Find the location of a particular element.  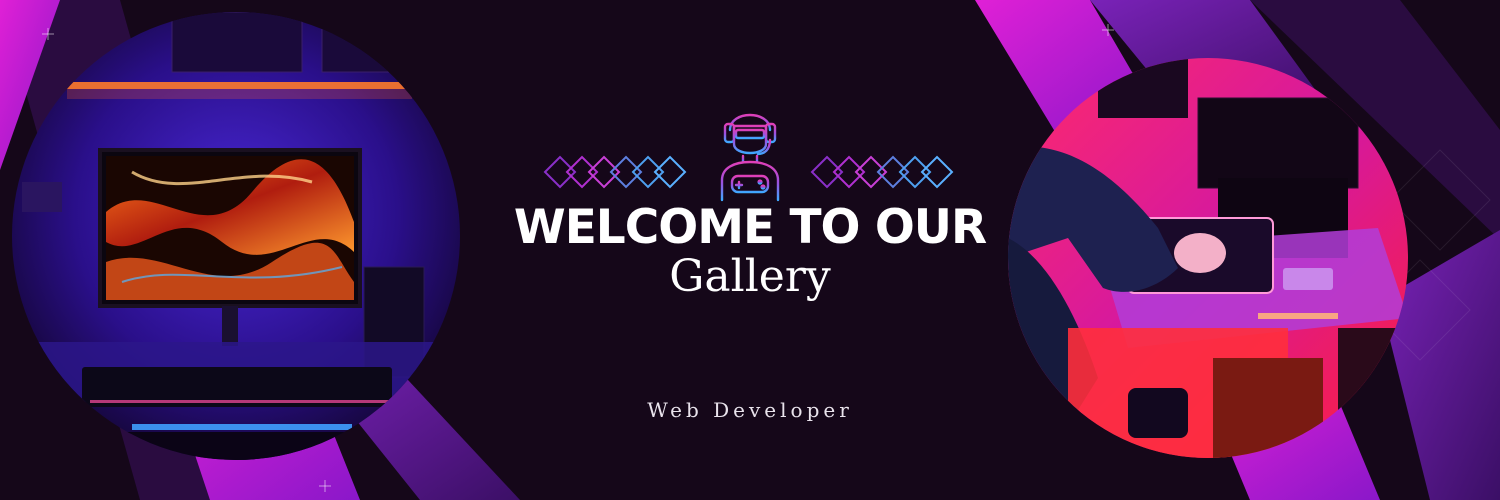

gallery-subheading: Gallery is located at coordinates (750, 276).